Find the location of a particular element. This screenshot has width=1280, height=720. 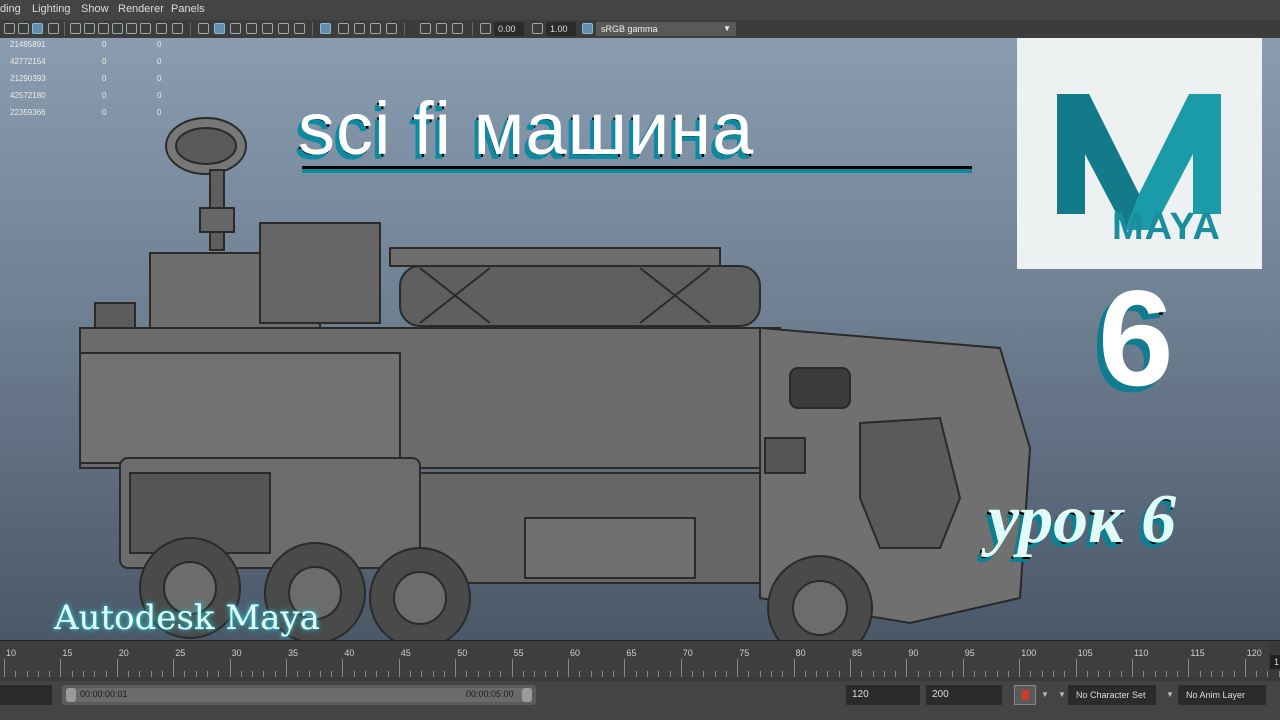

text-icon is located at coordinates (177, 28).